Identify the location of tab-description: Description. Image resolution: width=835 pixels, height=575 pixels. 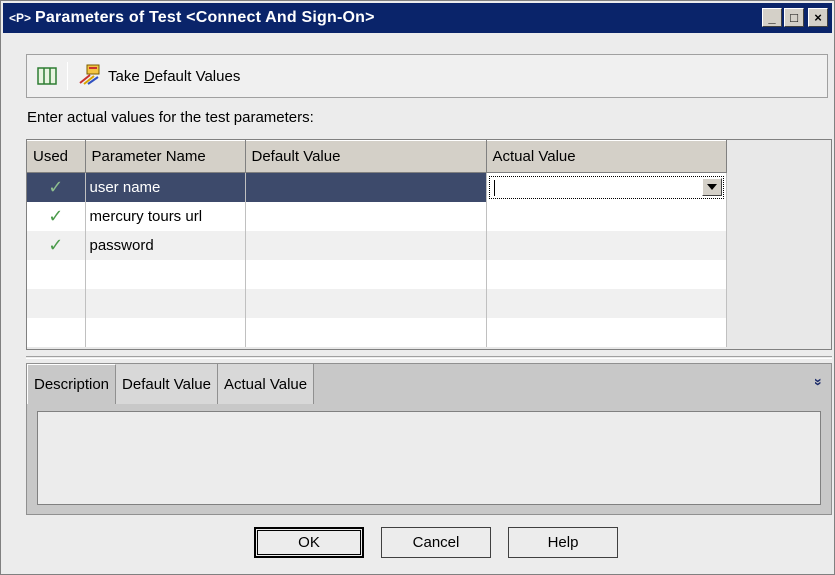
(72, 384).